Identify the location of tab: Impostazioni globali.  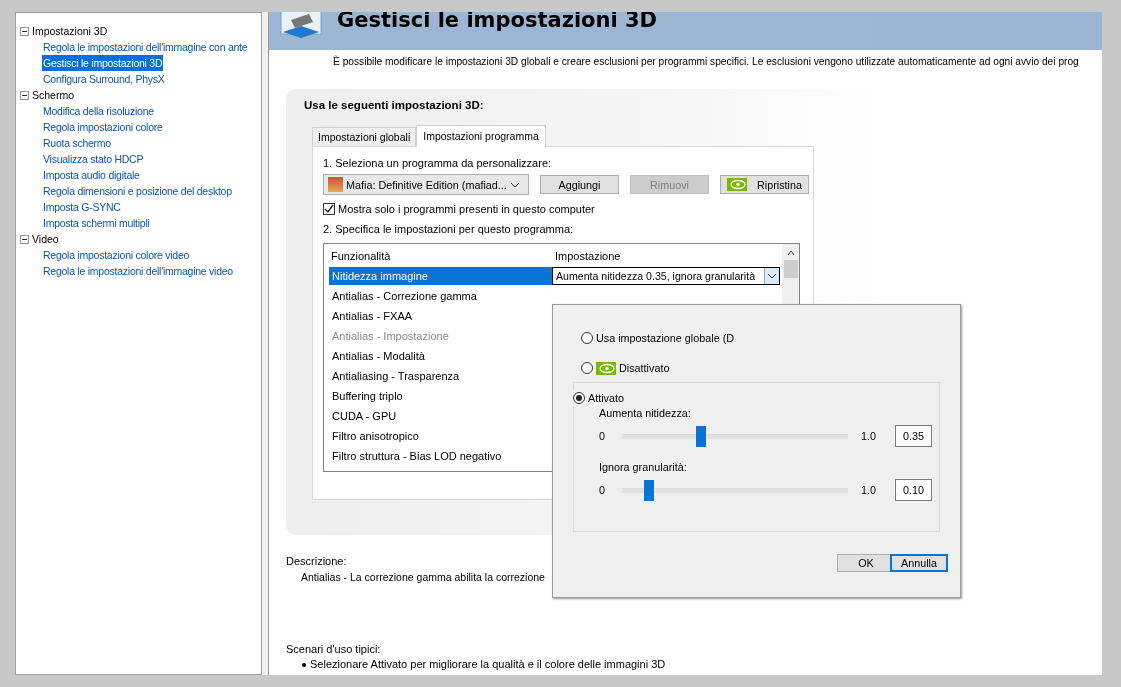
(364, 136).